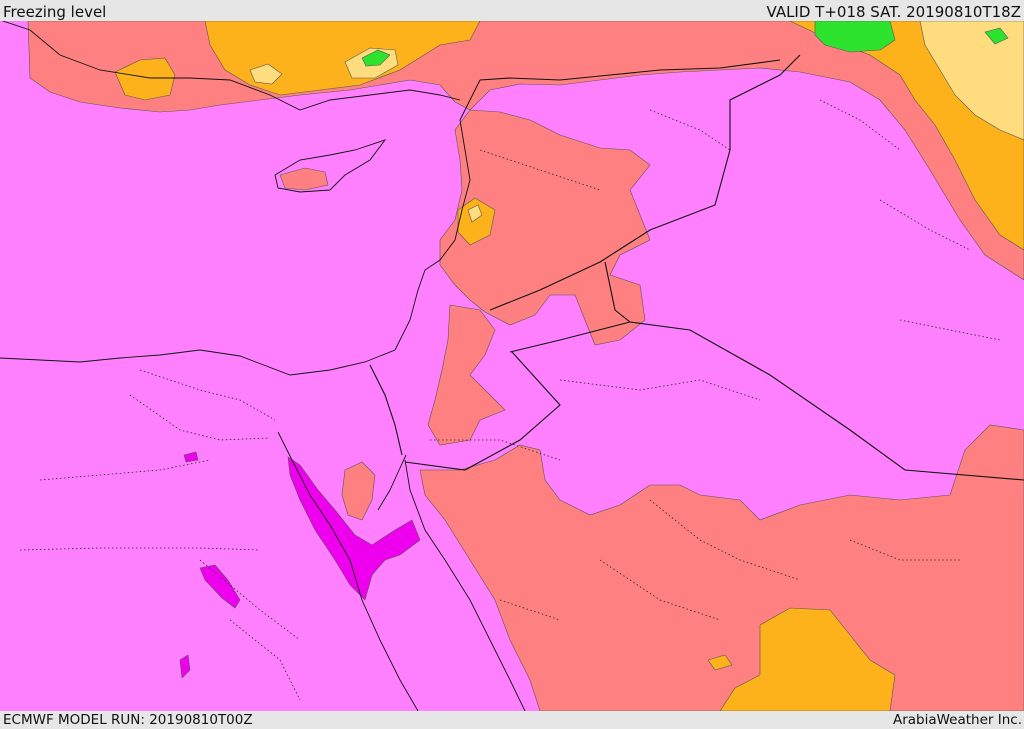 This screenshot has height=729, width=1024. I want to click on map-title: Freezing level, so click(55, 12).